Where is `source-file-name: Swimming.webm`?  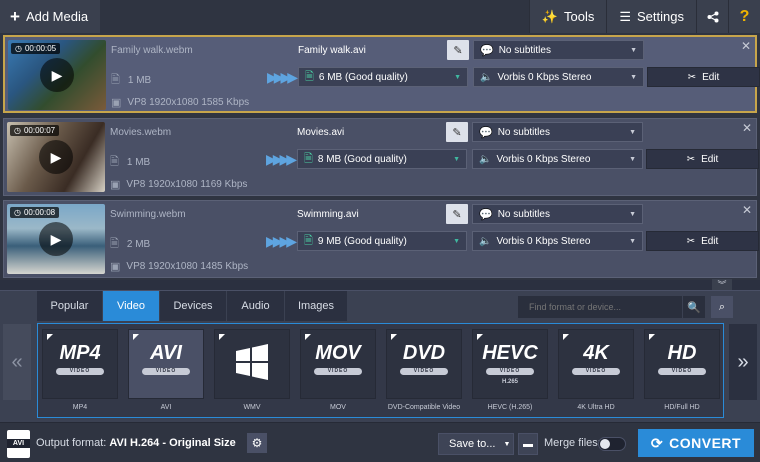 source-file-name: Swimming.webm is located at coordinates (148, 214).